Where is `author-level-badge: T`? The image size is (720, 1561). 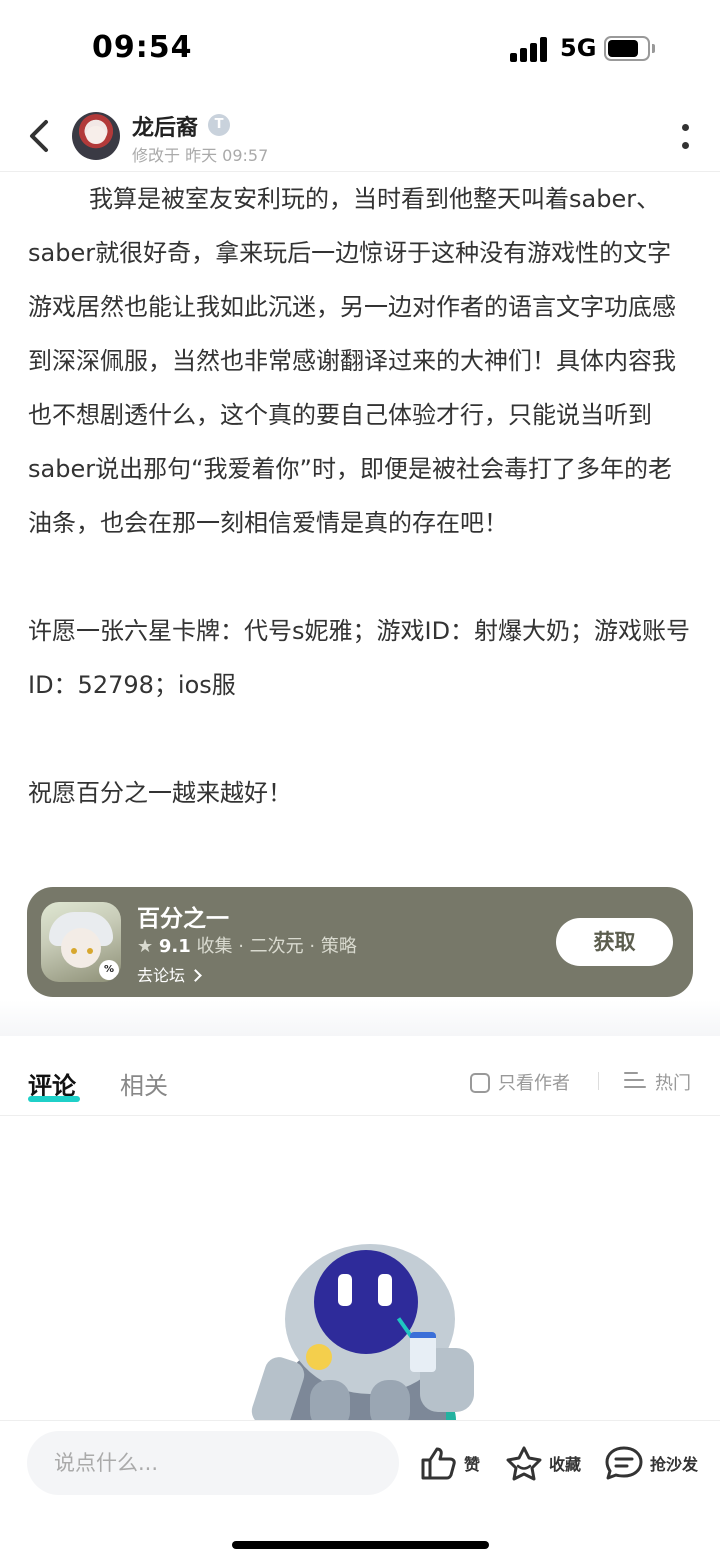
author-level-badge: T is located at coordinates (219, 125).